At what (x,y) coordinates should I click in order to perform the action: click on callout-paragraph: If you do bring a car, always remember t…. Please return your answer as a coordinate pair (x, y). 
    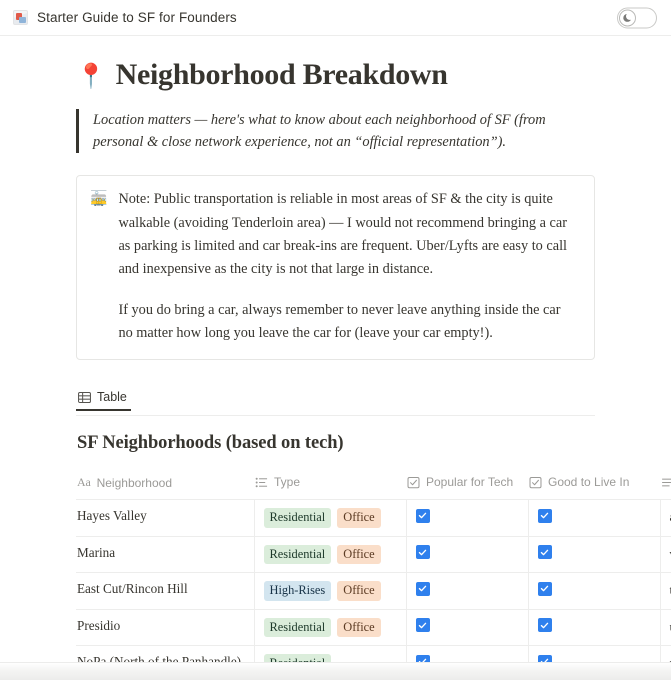
    Looking at the image, I should click on (339, 322).